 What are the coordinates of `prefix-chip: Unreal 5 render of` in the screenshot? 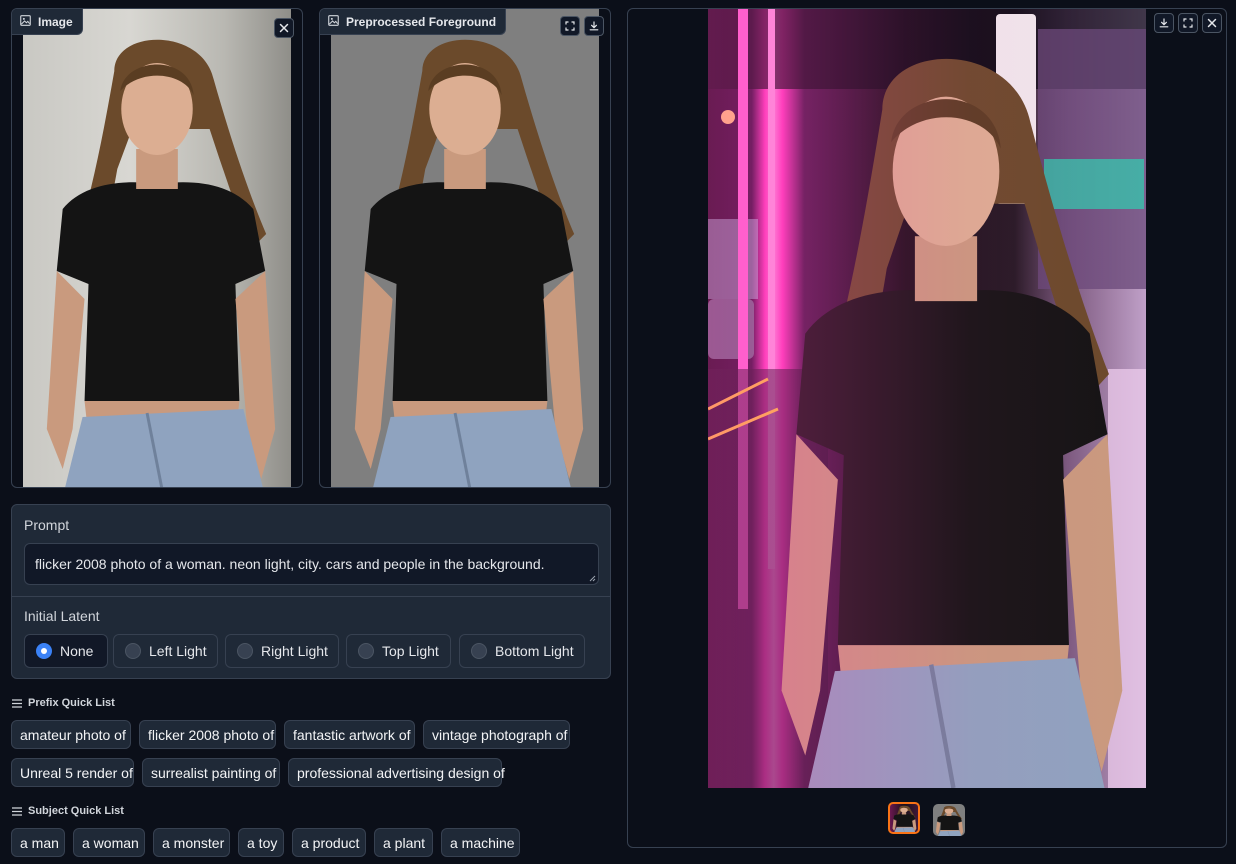 It's located at (72, 772).